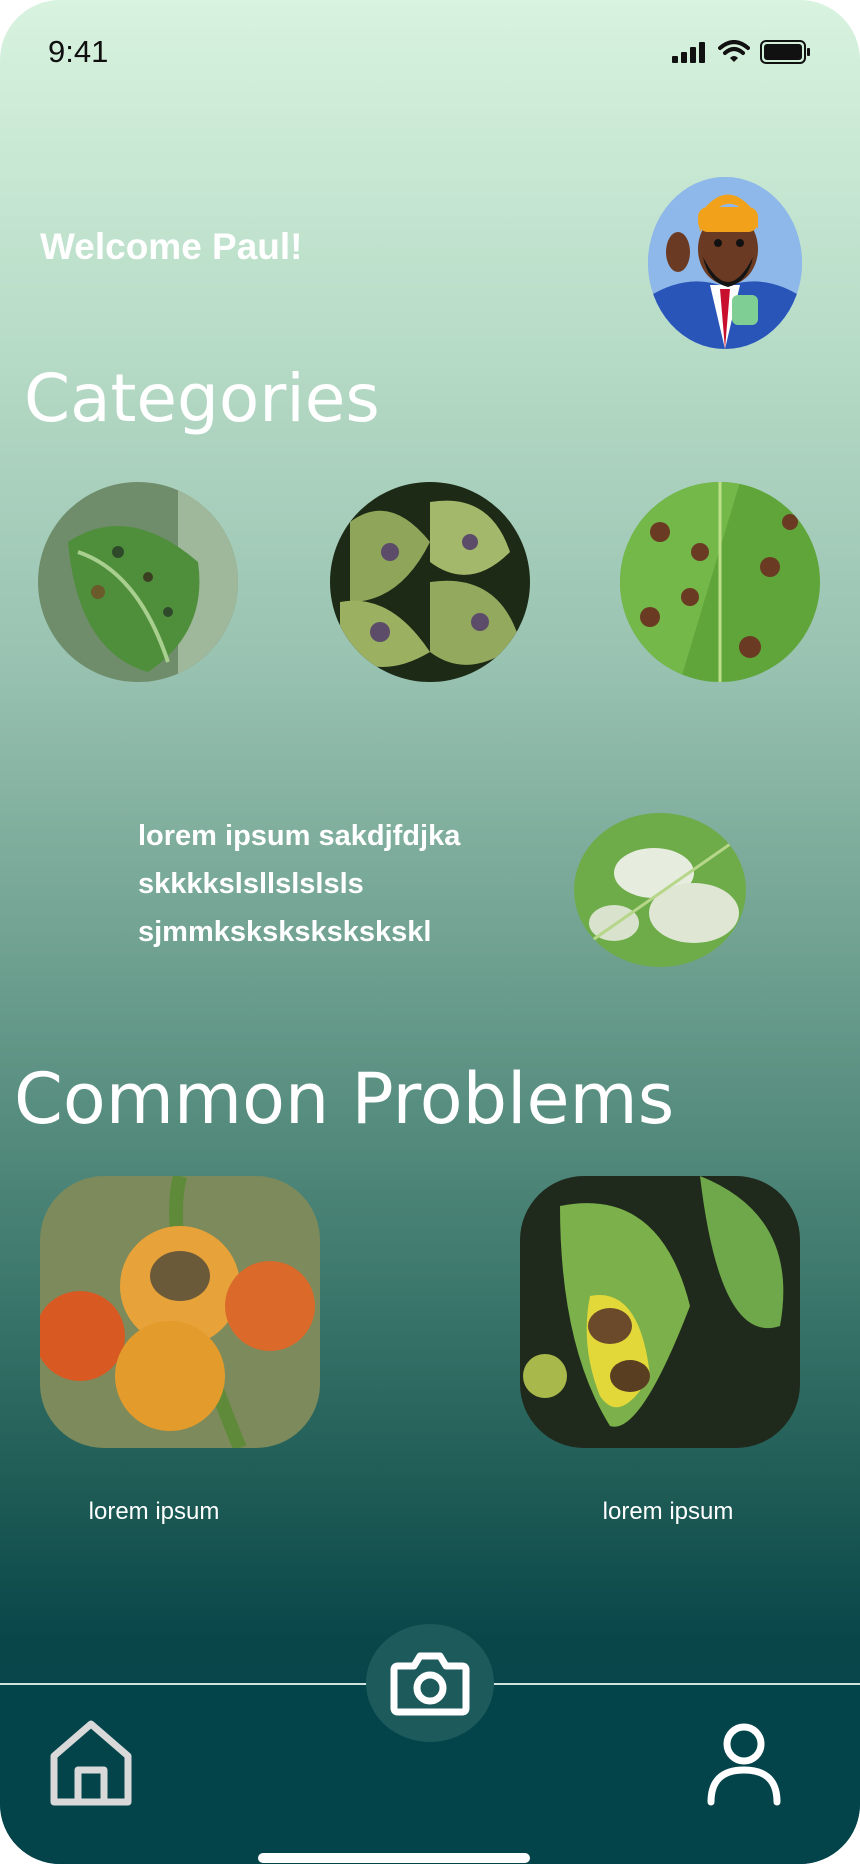 This screenshot has width=860, height=1864. Describe the element at coordinates (785, 52) in the screenshot. I see `battery-icon` at that location.